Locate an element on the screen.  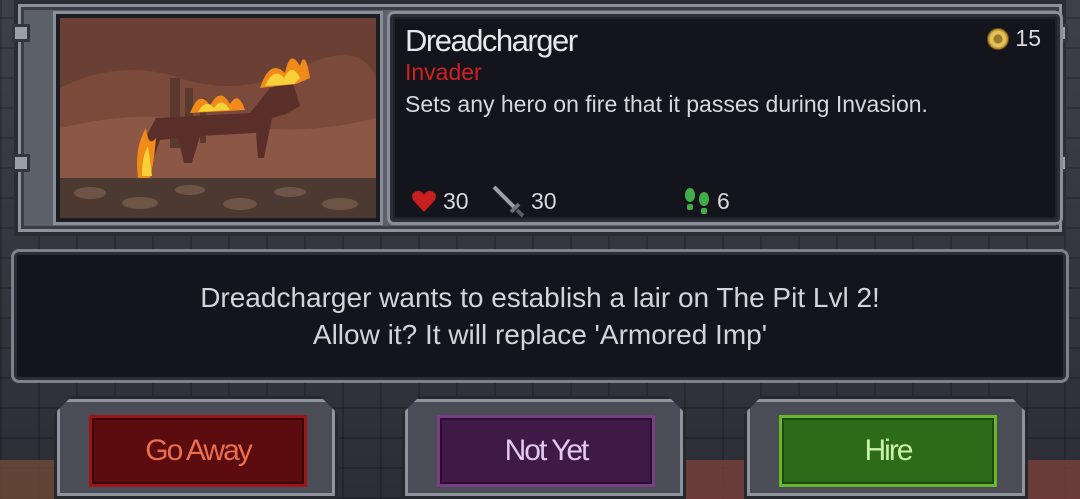
not-yet-button: Not Yet is located at coordinates (546, 451).